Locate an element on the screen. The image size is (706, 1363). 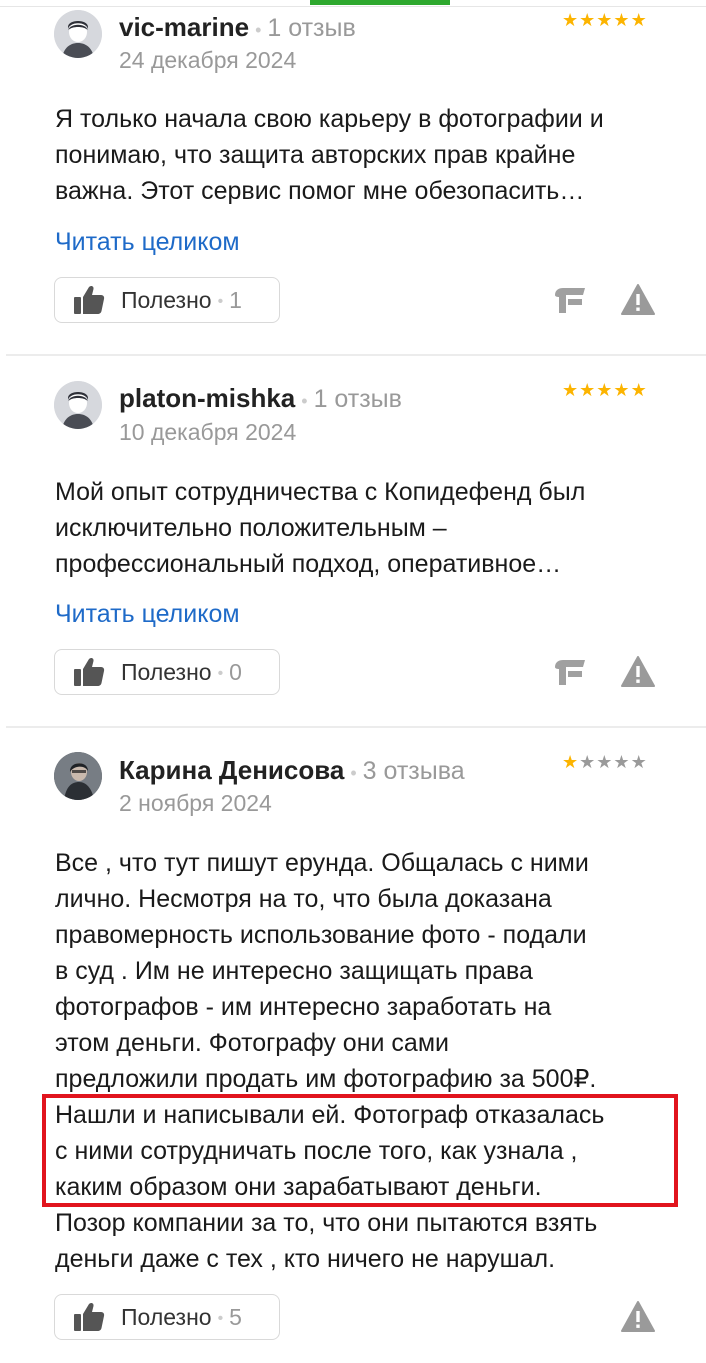
useful-label-line: Полезно • 1 is located at coordinates (181, 300).